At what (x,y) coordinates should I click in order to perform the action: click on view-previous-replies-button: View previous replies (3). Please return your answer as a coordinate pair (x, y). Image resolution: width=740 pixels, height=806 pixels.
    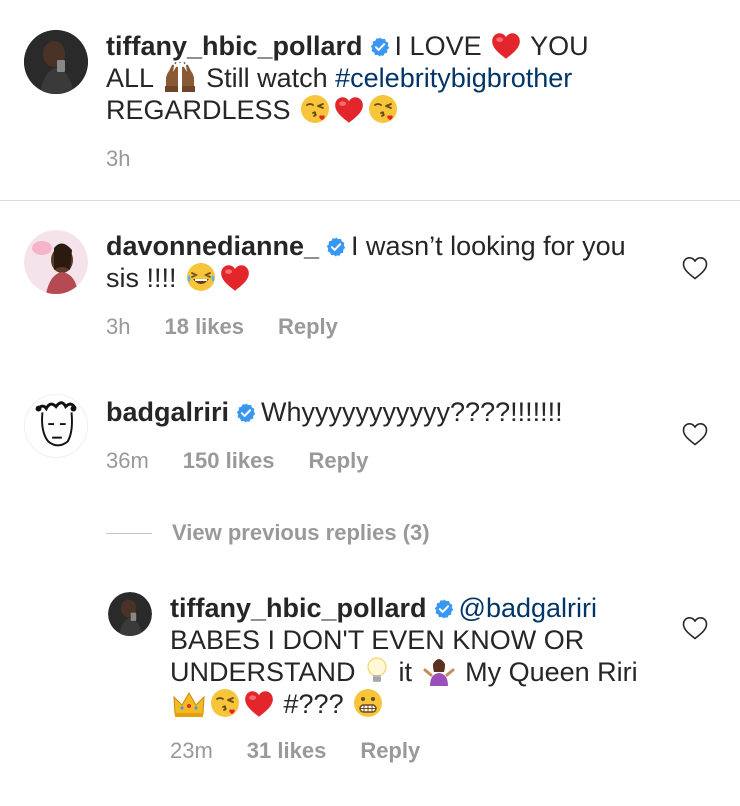
    Looking at the image, I should click on (301, 533).